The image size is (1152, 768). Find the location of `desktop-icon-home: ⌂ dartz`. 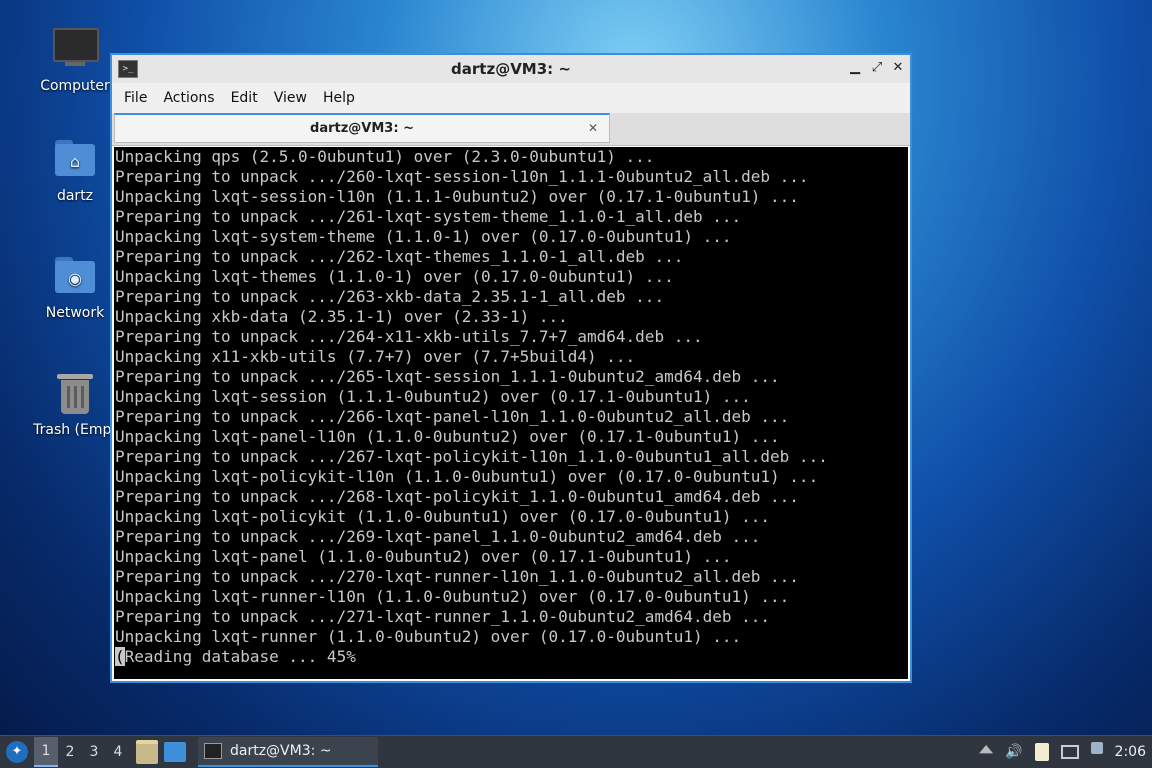

desktop-icon-home: ⌂ dartz is located at coordinates (75, 171).